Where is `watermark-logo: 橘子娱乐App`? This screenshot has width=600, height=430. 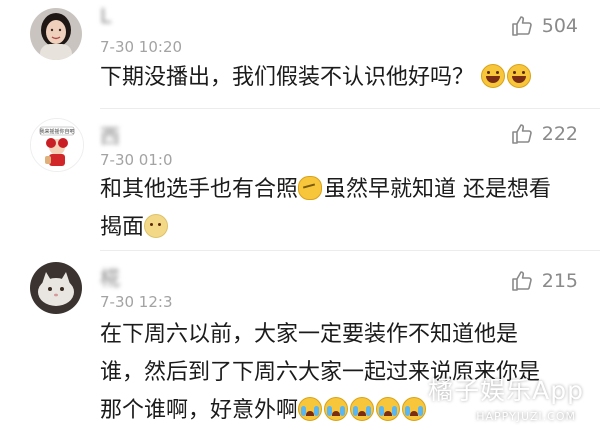 watermark-logo: 橘子娱乐App is located at coordinates (506, 390).